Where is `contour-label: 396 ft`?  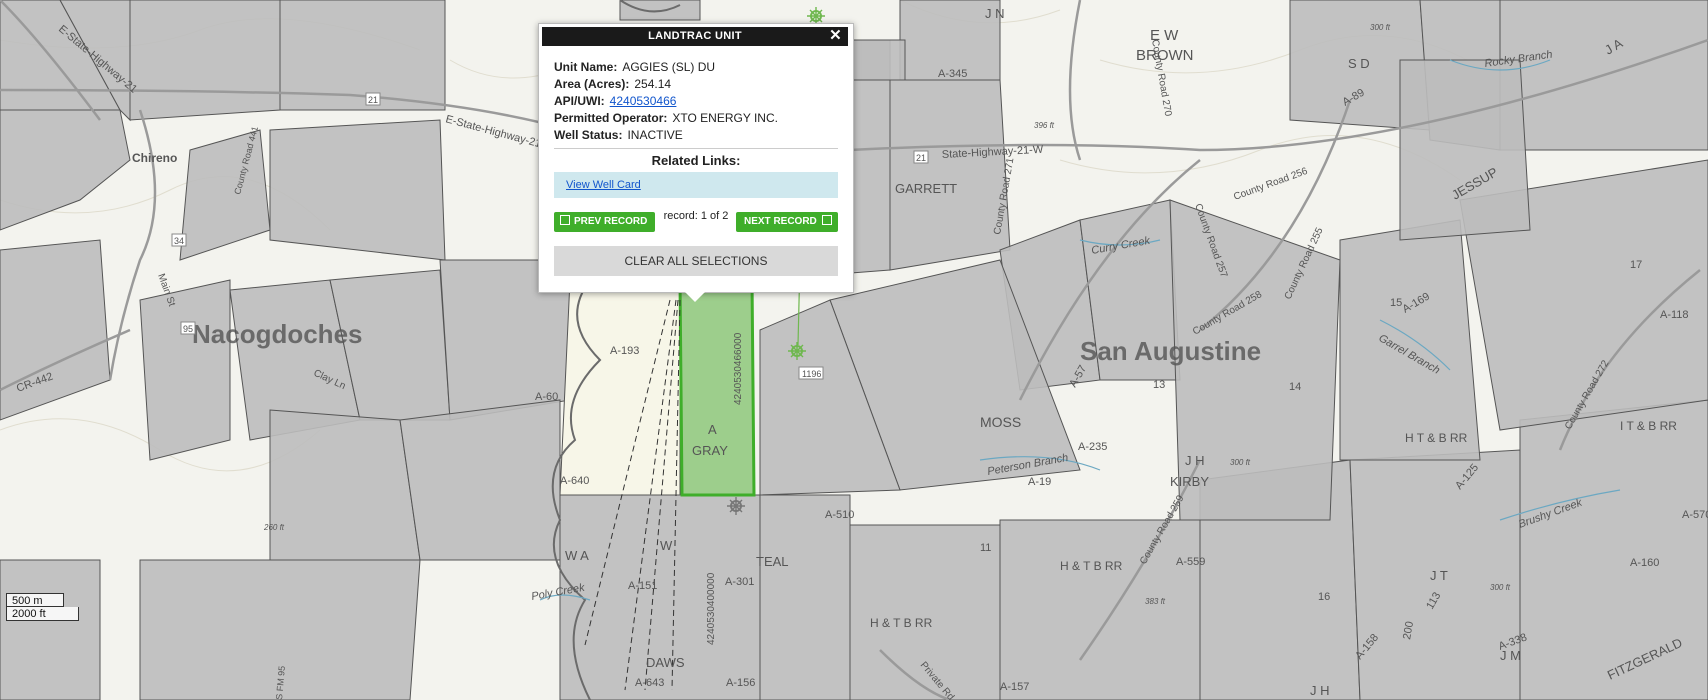 contour-label: 396 ft is located at coordinates (1044, 125).